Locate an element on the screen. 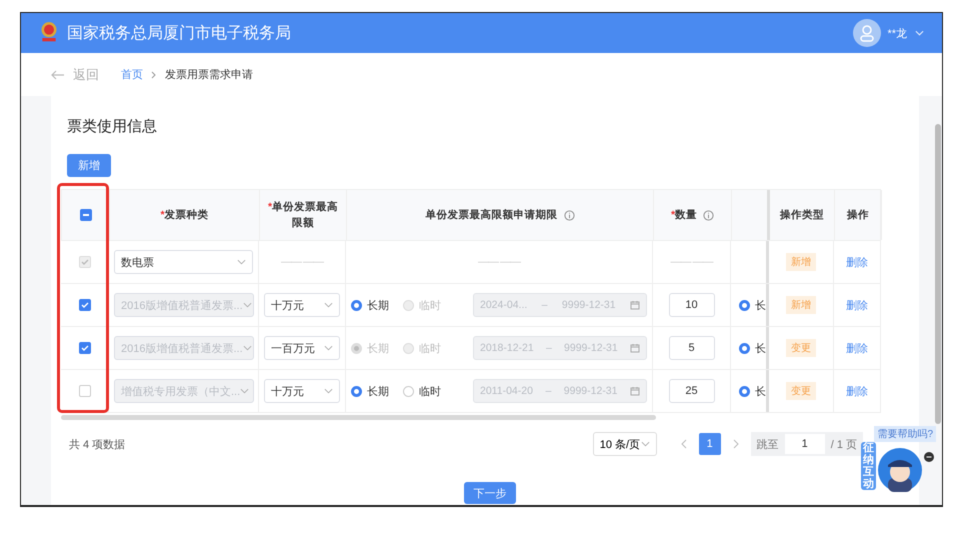 The height and width of the screenshot is (538, 978). select-all-checkbox is located at coordinates (86, 215).